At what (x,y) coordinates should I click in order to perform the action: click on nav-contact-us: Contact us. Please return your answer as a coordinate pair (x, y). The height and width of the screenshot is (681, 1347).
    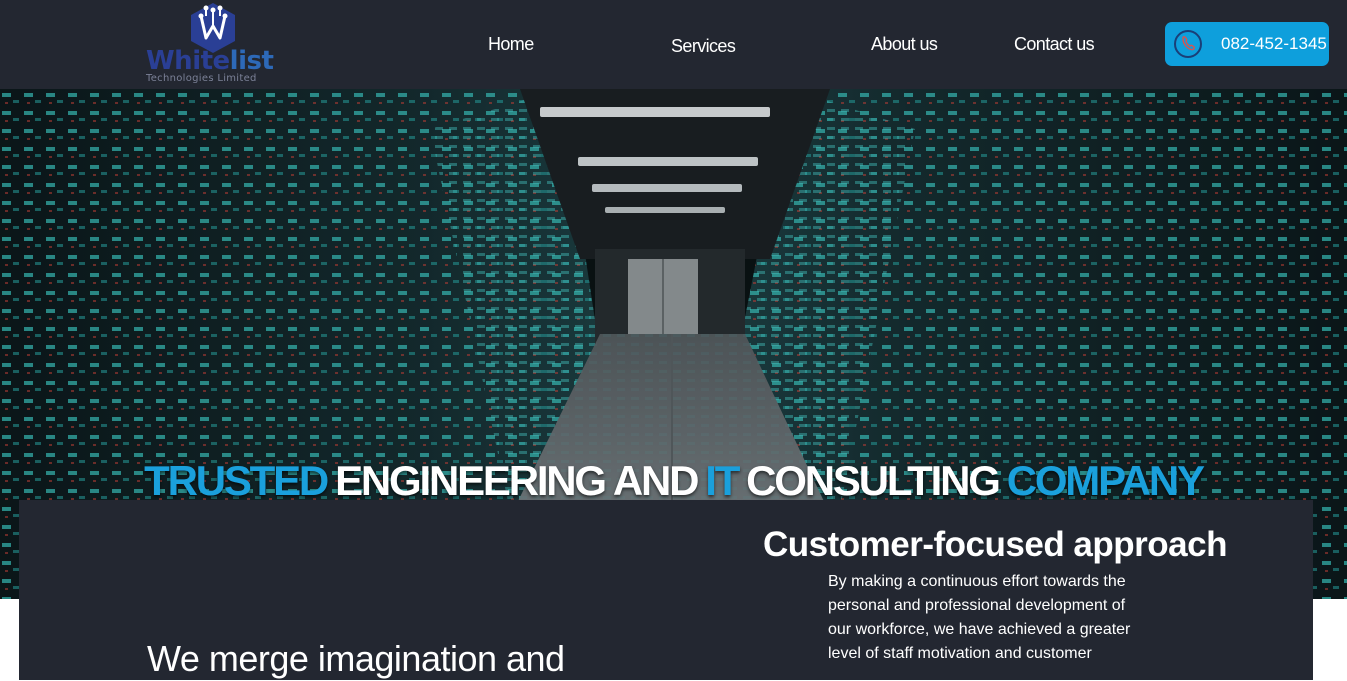
    Looking at the image, I should click on (1054, 44).